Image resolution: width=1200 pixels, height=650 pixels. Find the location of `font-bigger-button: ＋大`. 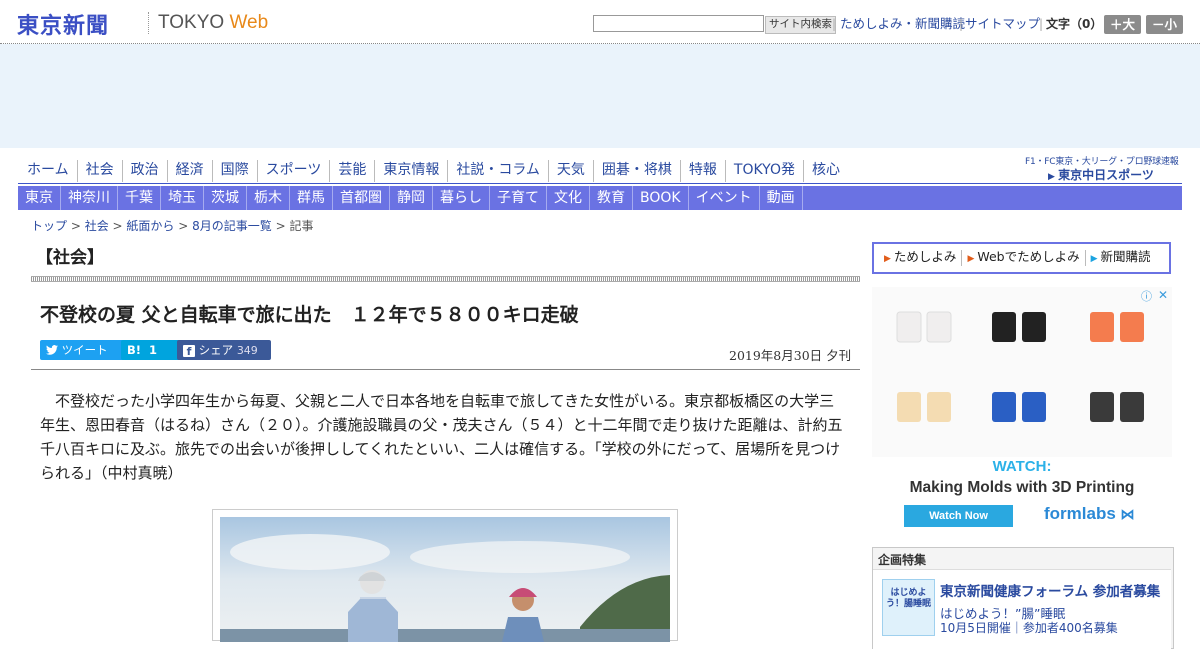

font-bigger-button: ＋大 is located at coordinates (1122, 24).